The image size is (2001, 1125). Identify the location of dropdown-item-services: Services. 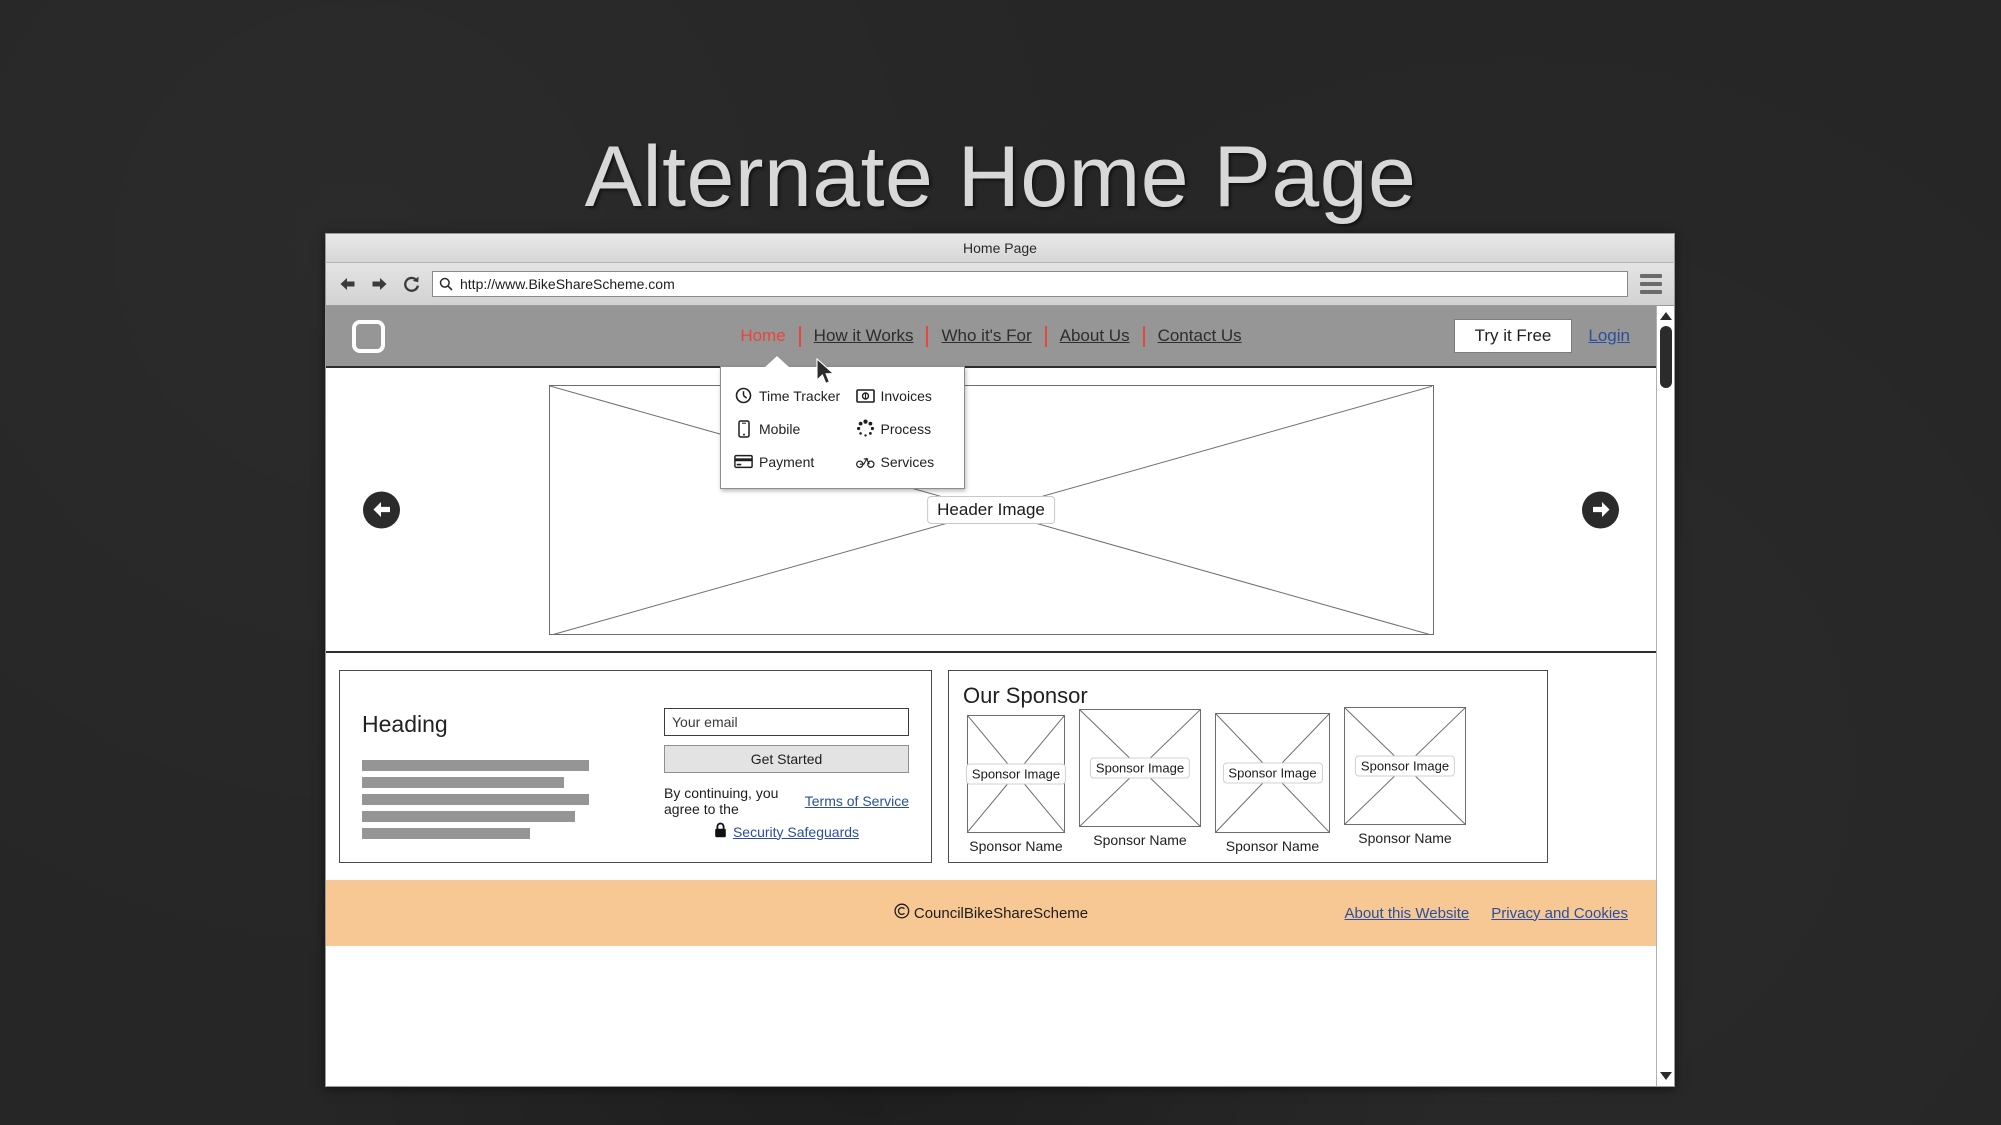
(904, 461).